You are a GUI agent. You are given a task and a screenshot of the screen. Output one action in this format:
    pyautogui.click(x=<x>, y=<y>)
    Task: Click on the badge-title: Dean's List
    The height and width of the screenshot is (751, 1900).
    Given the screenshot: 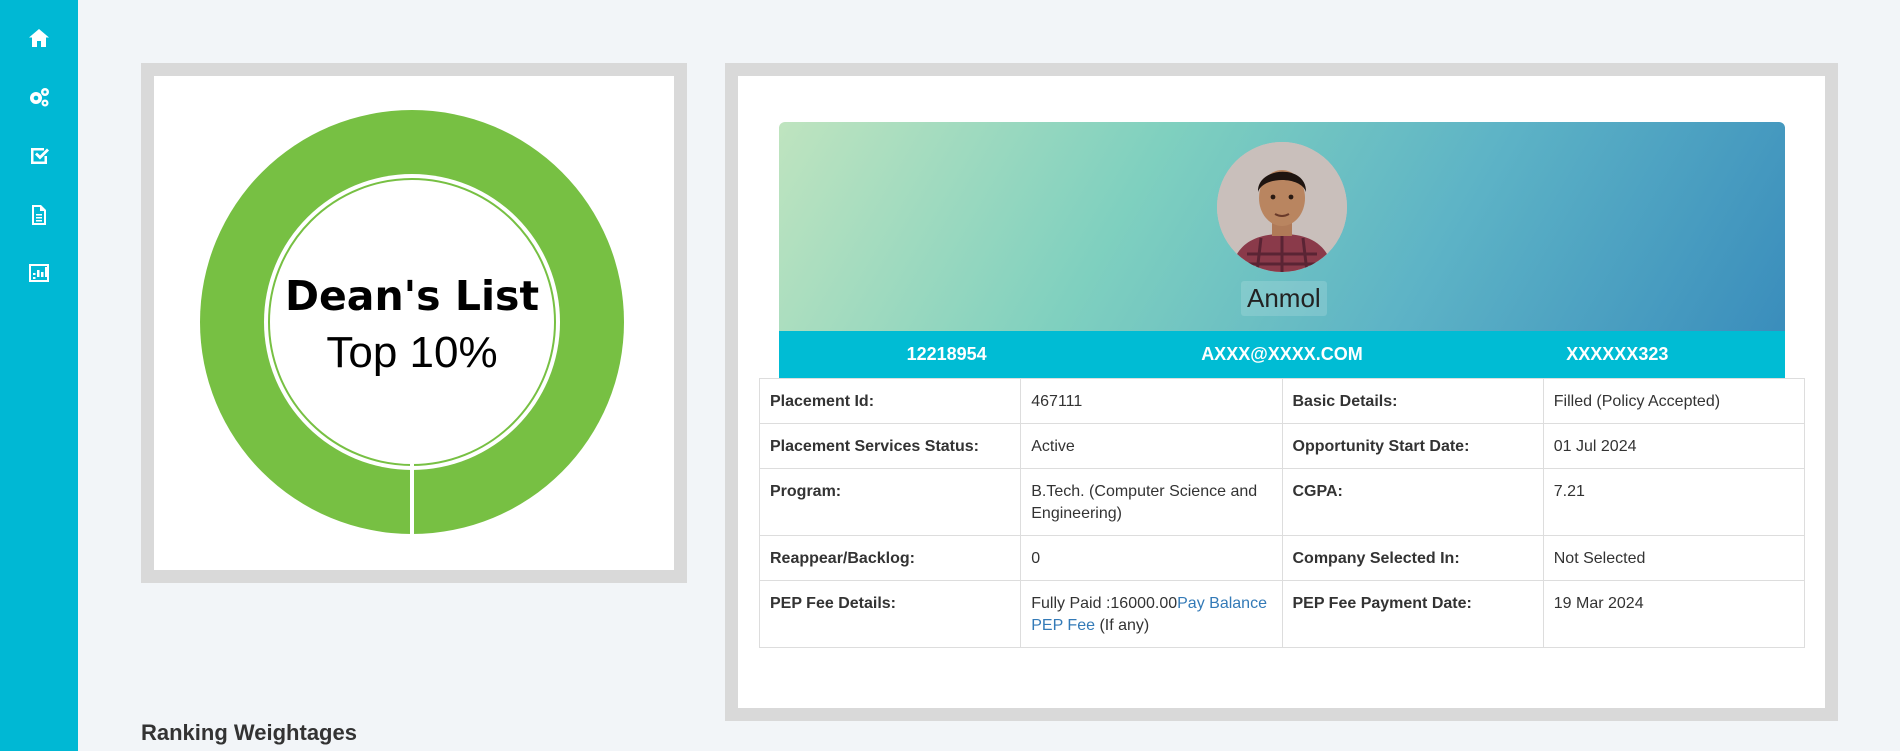 What is the action you would take?
    pyautogui.click(x=412, y=296)
    